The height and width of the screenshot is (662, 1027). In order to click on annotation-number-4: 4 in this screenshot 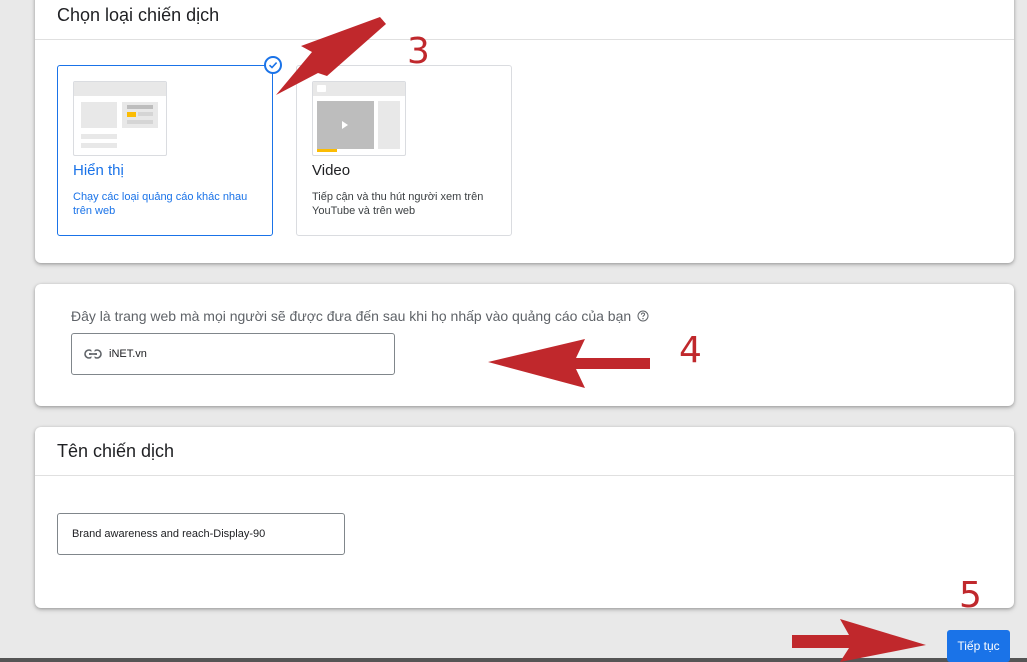, I will do `click(690, 350)`.